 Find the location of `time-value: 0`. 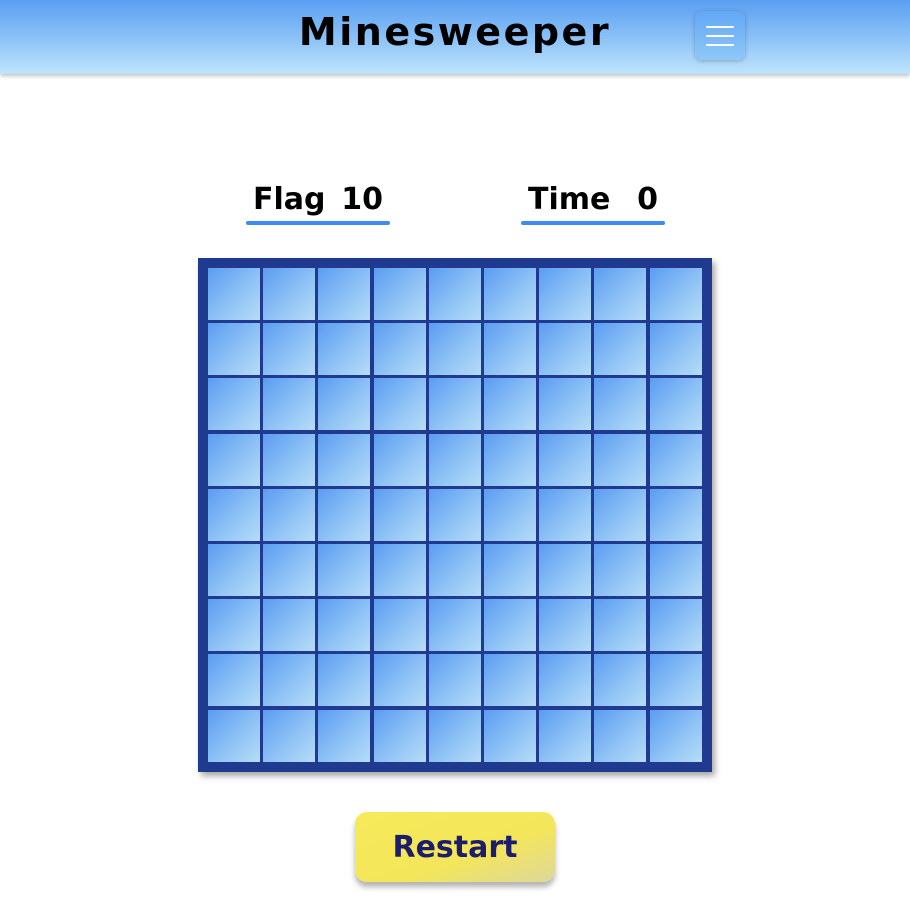

time-value: 0 is located at coordinates (647, 199).